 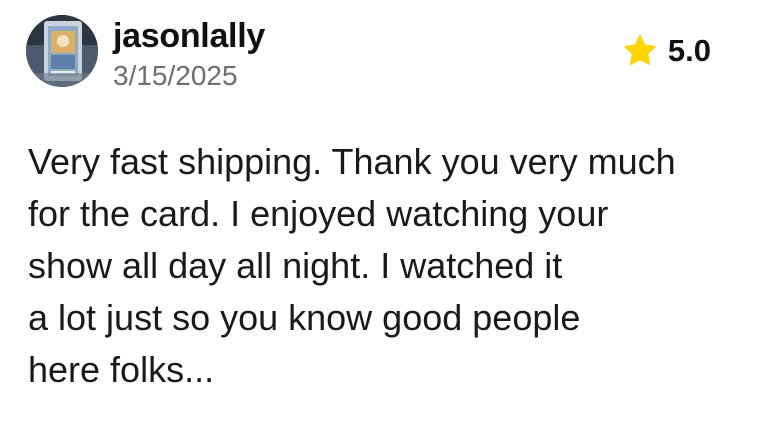 I want to click on rating-value: 5.0, so click(x=689, y=50).